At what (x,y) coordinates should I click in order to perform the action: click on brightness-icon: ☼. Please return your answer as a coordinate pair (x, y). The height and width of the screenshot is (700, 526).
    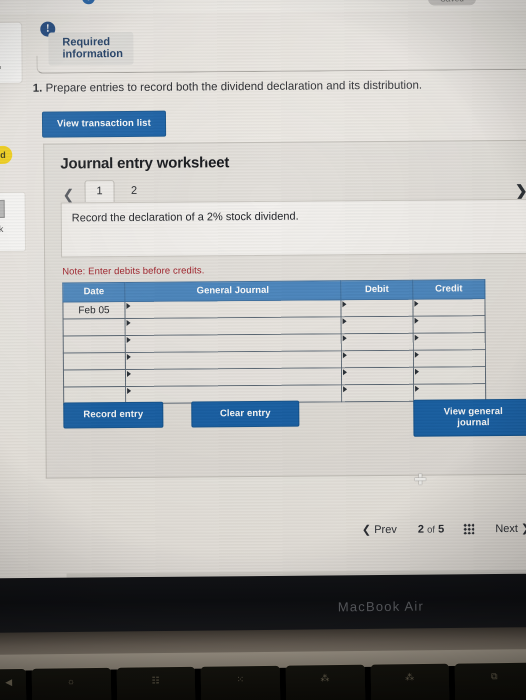
    Looking at the image, I should click on (71, 681).